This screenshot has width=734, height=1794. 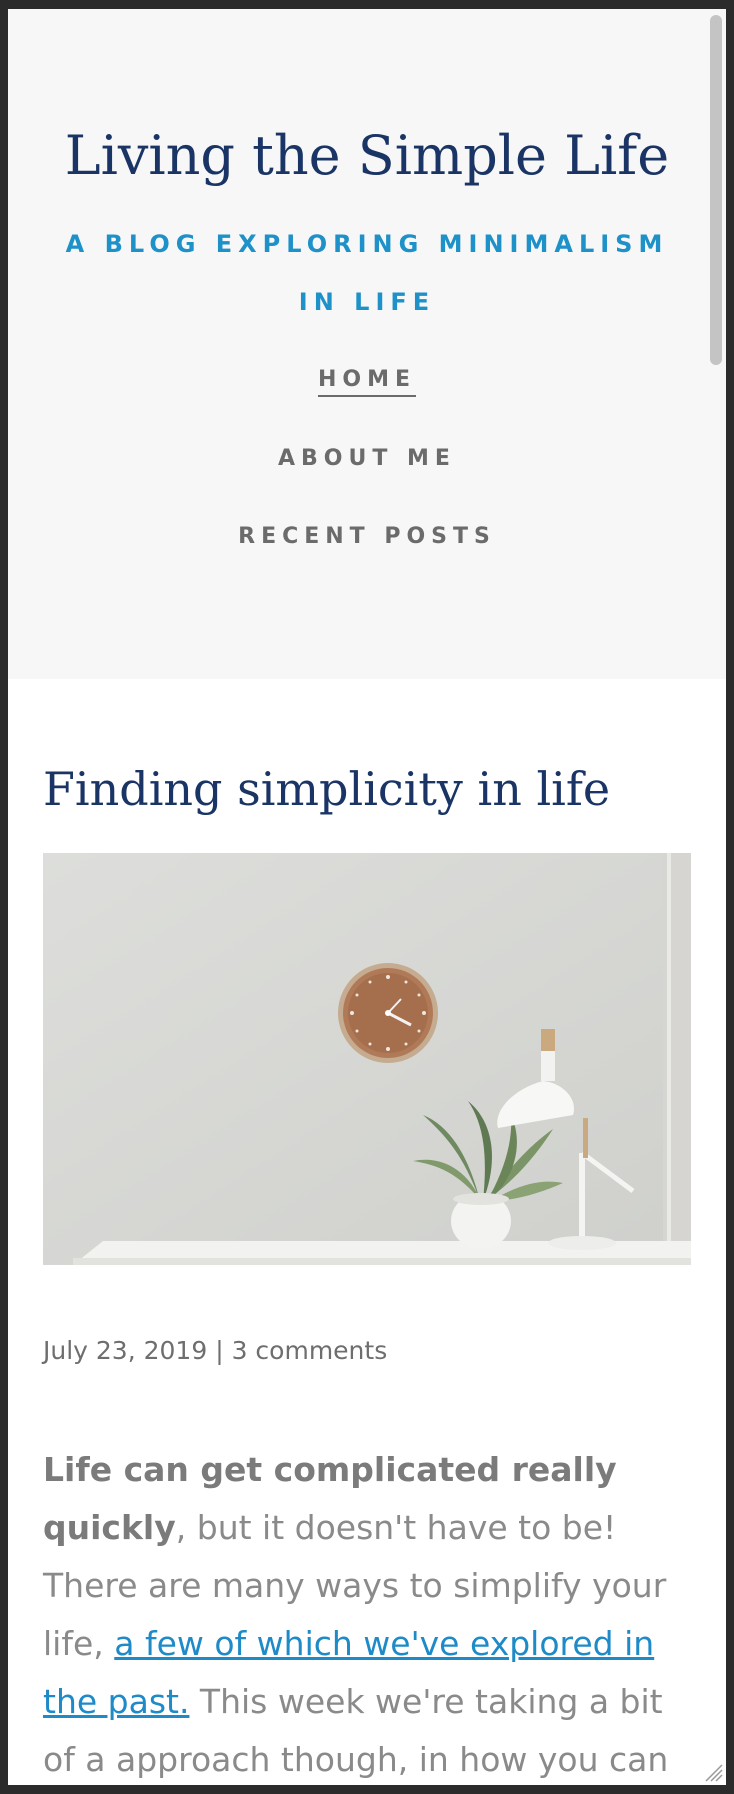 I want to click on resize-grip-icon, so click(x=712, y=1771).